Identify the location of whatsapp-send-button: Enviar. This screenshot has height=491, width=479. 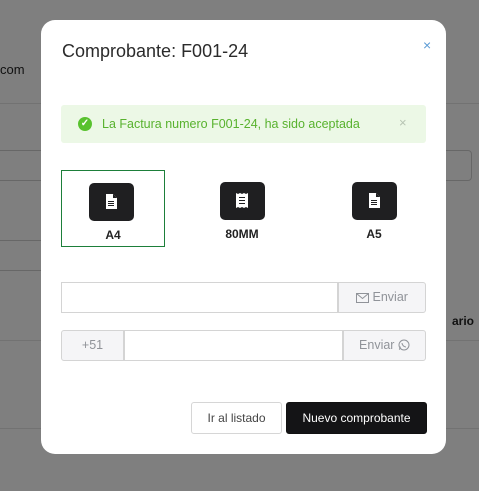
(384, 345).